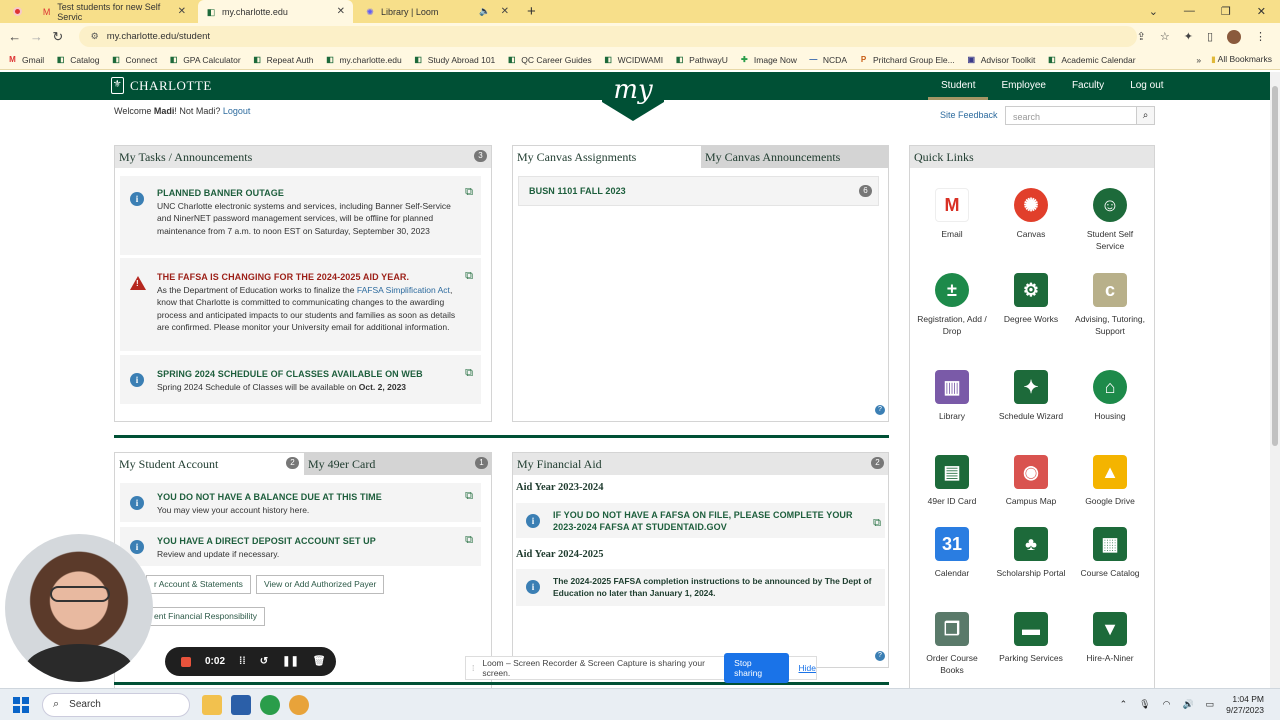 The width and height of the screenshot is (1280, 720). Describe the element at coordinates (969, 115) in the screenshot. I see `site-feedback-link: Site Feedback` at that location.